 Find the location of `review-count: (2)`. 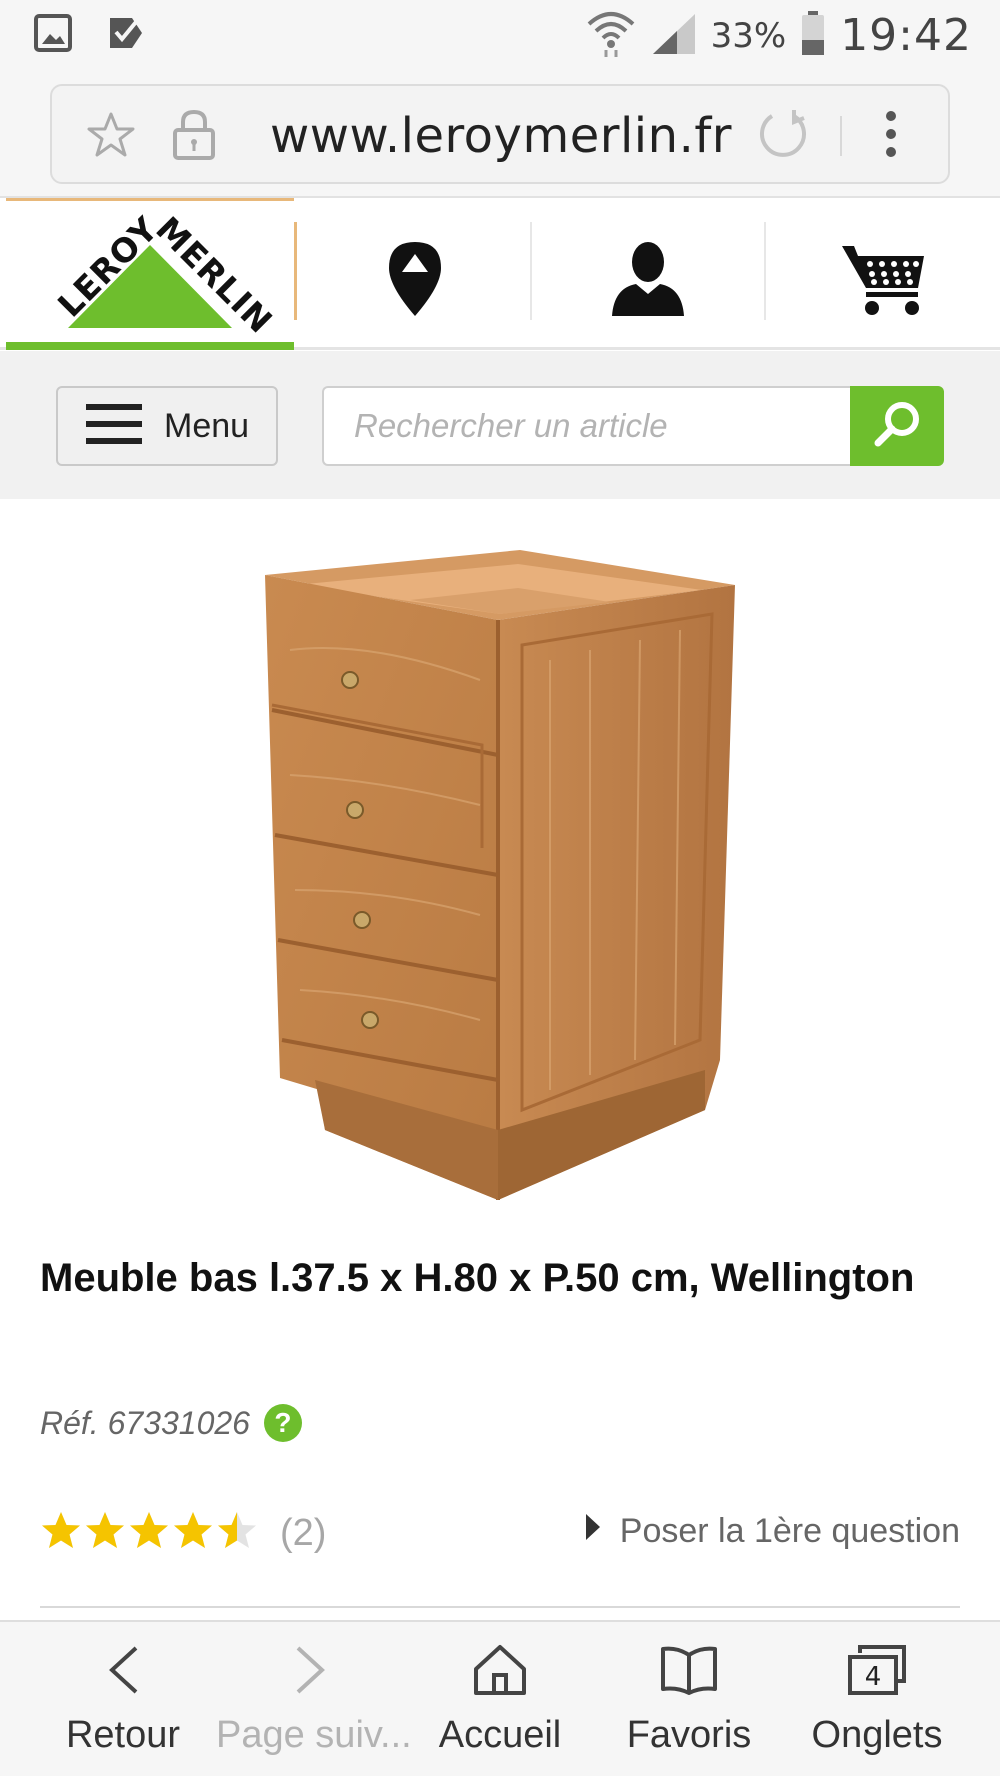

review-count: (2) is located at coordinates (303, 1533).